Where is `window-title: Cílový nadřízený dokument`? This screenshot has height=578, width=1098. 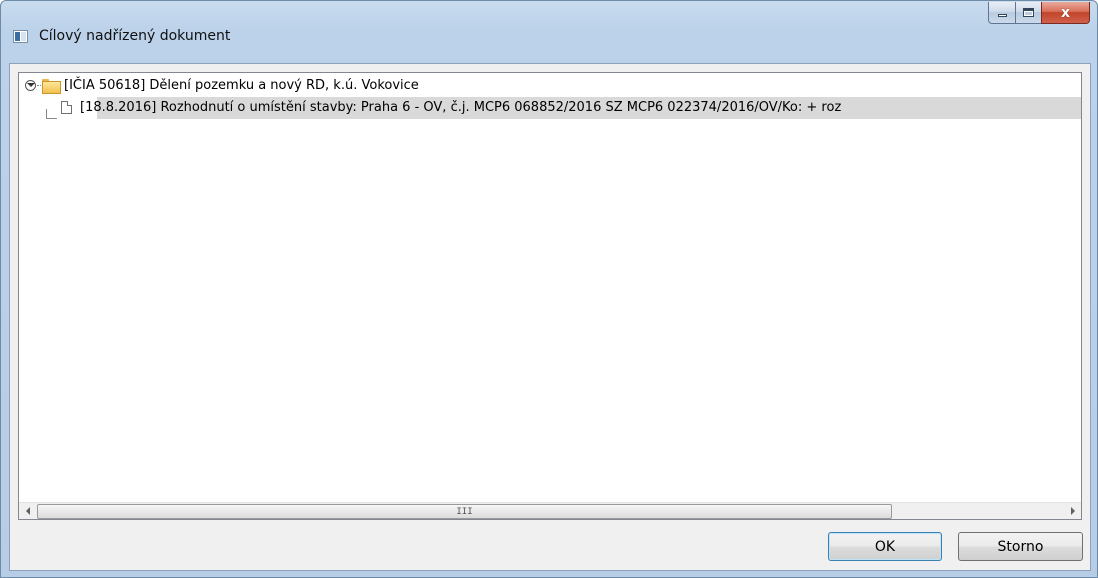
window-title: Cílový nadřízený dokument is located at coordinates (135, 36).